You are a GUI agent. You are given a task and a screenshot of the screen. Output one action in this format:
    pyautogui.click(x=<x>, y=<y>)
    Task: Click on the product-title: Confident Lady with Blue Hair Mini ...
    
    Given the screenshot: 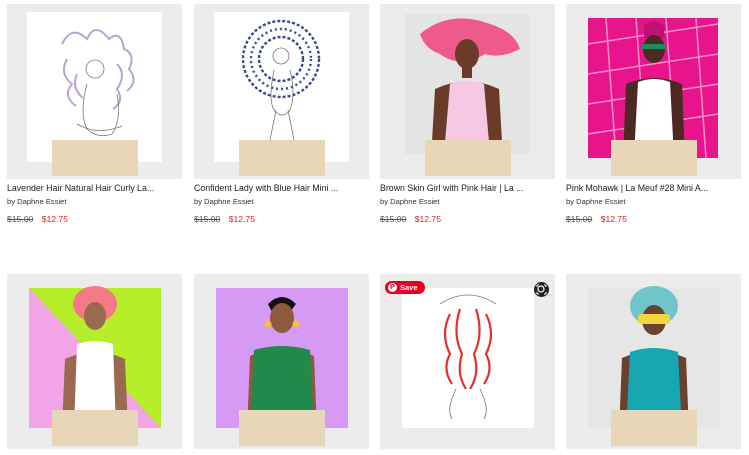 What is the action you would take?
    pyautogui.click(x=281, y=188)
    